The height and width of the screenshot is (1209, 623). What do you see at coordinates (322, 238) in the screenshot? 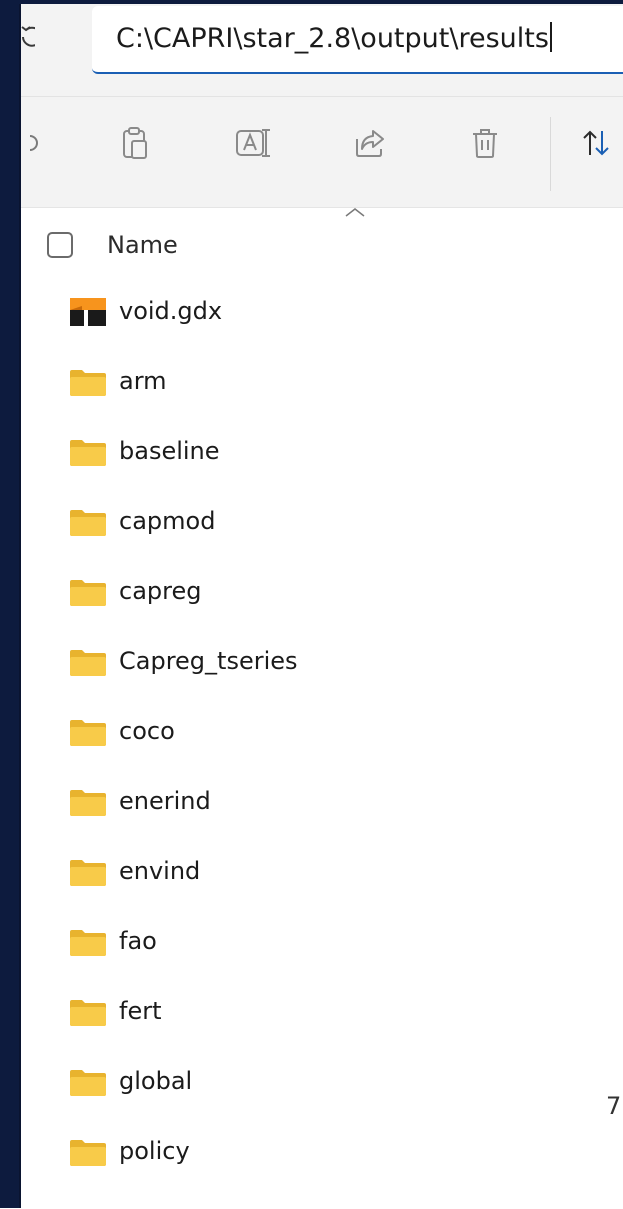
I see `column-header-row: Name` at bounding box center [322, 238].